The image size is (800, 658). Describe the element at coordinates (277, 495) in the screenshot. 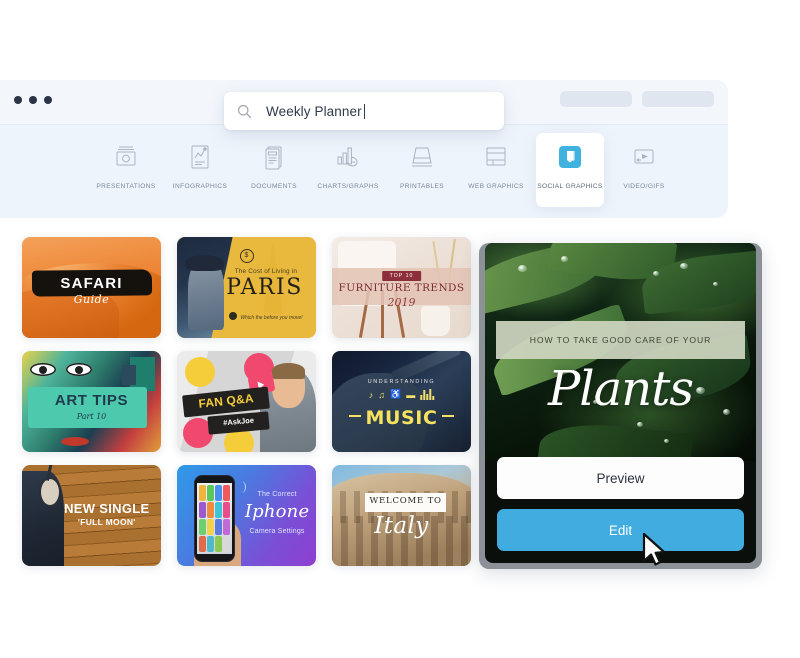

I see `card-eyebrow: The Correct` at that location.